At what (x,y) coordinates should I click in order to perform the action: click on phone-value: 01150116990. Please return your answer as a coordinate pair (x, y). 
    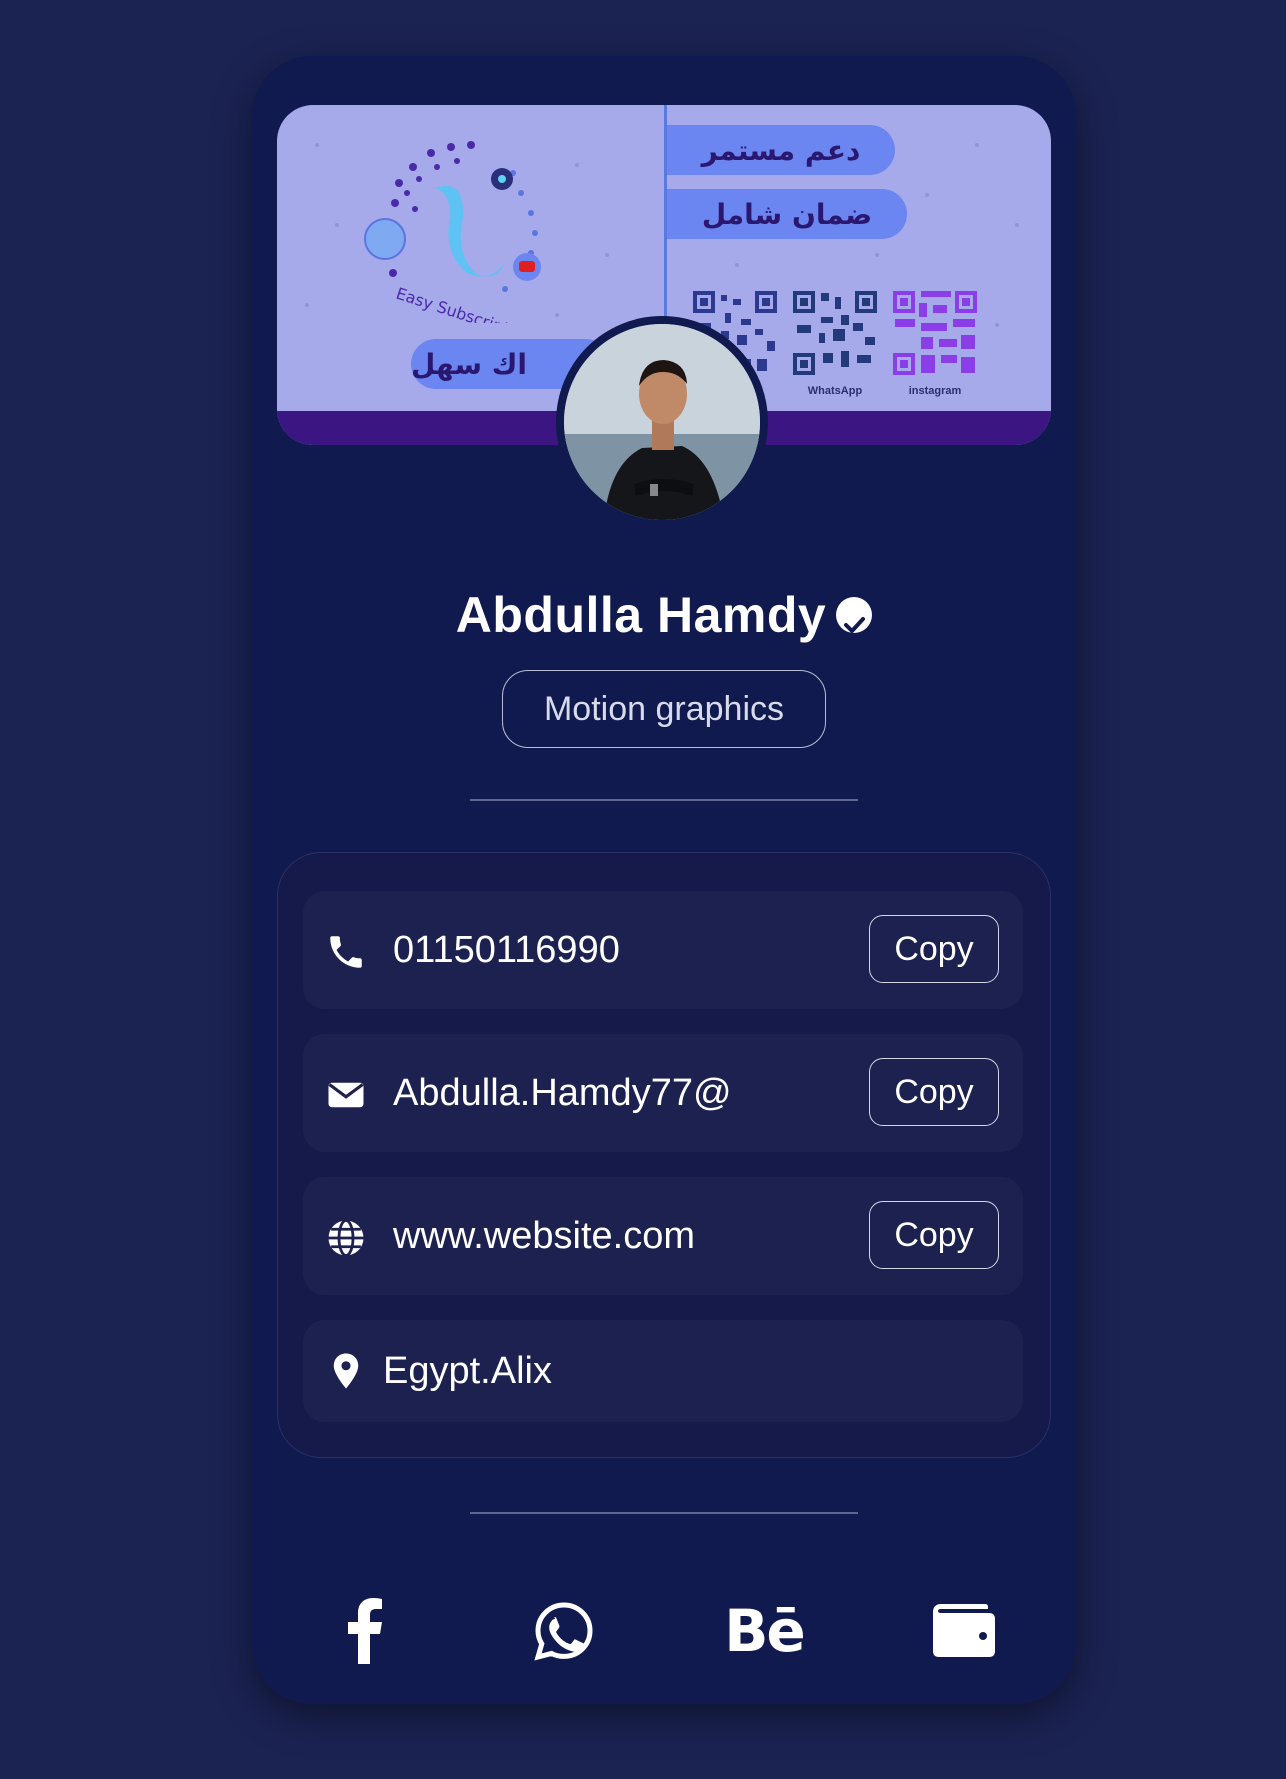
    Looking at the image, I should click on (506, 949).